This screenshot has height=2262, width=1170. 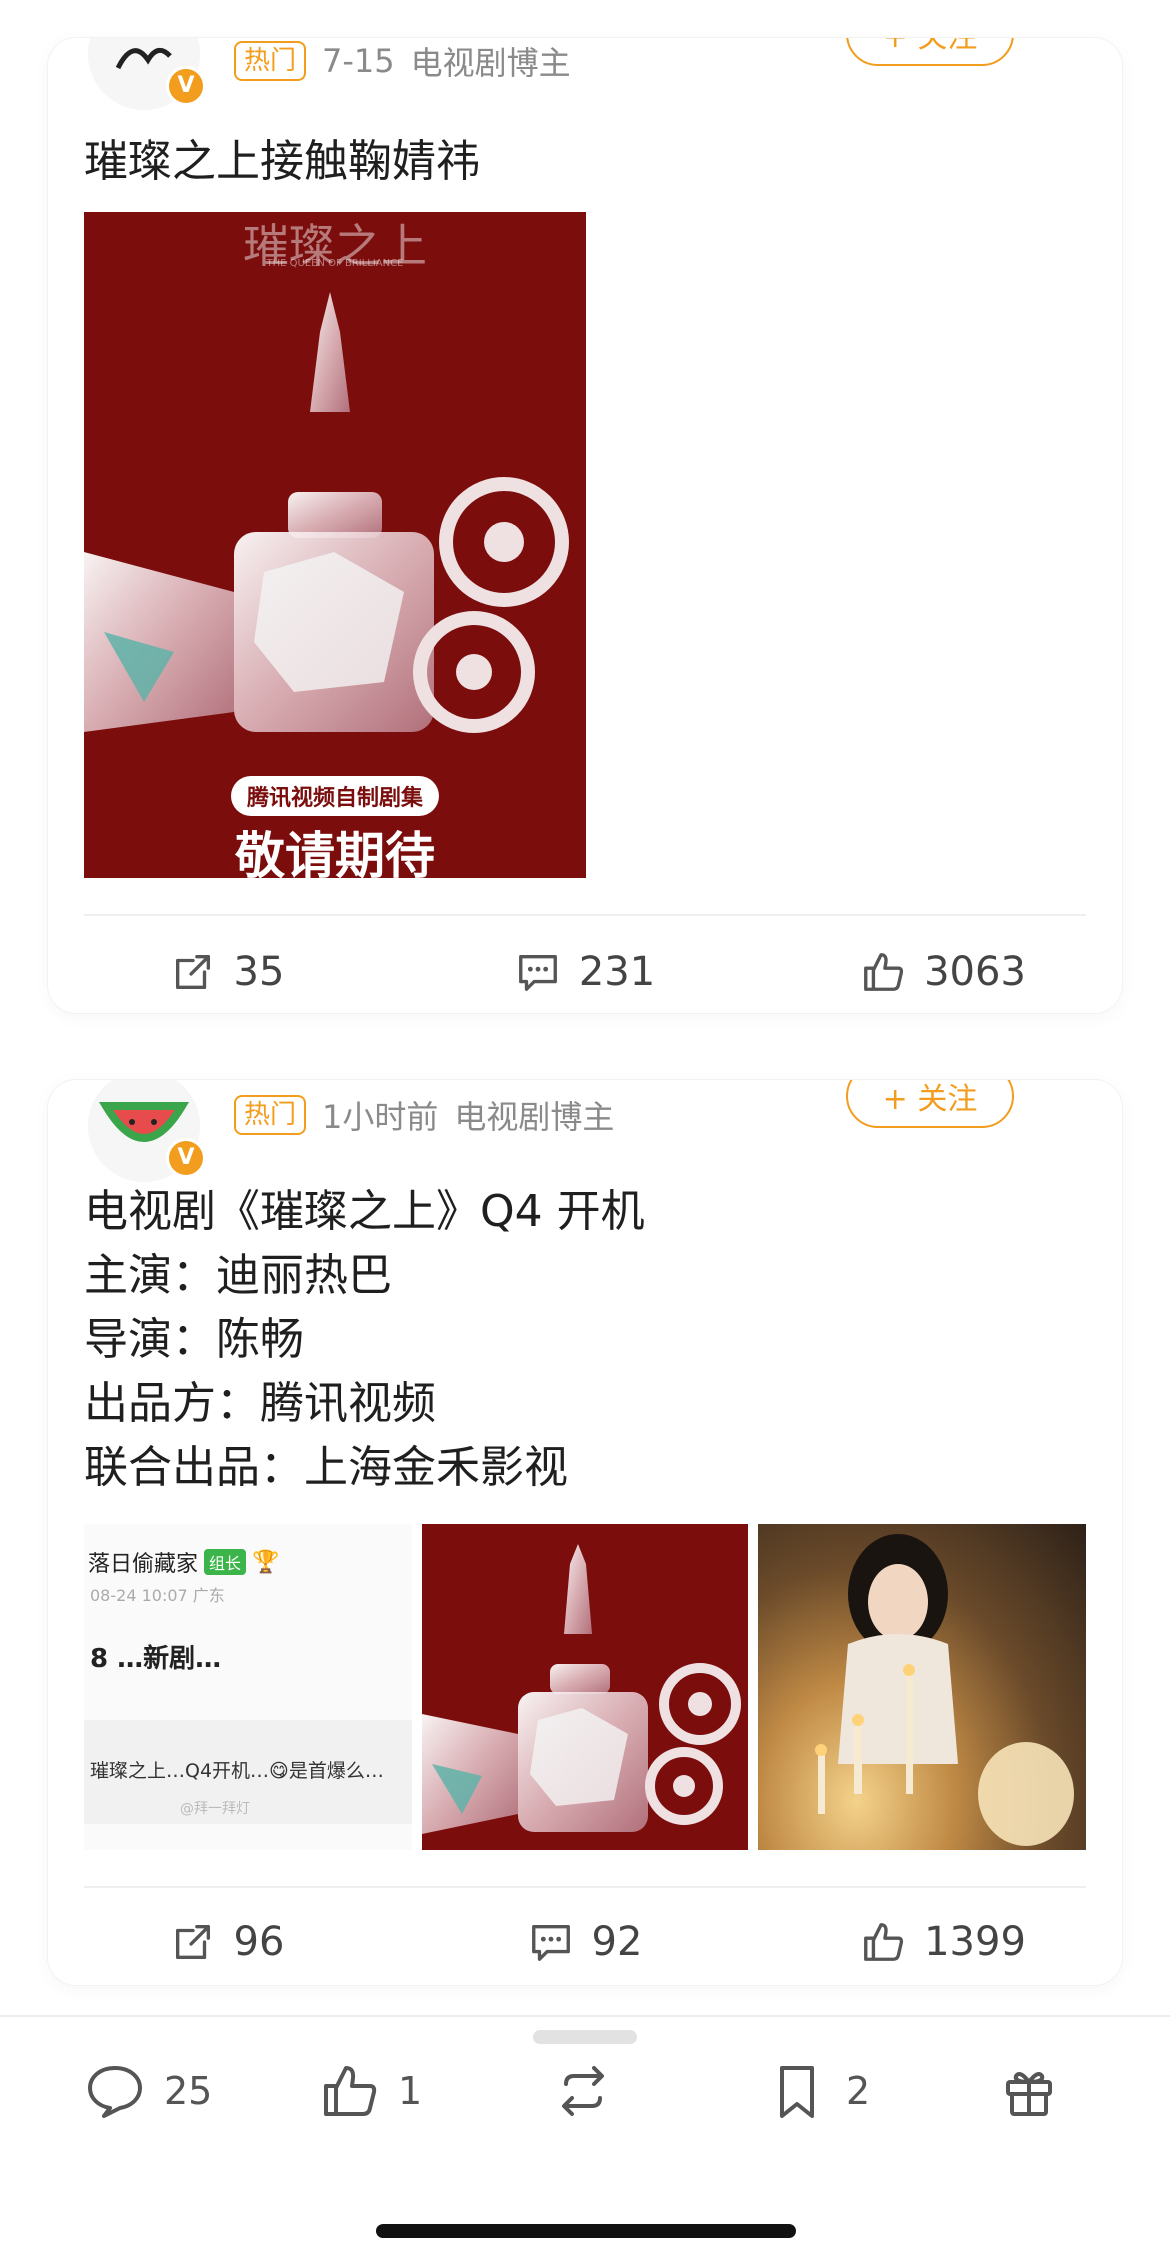 What do you see at coordinates (215, 1809) in the screenshot?
I see `screenshot-watermark: @拜一拜灯` at bounding box center [215, 1809].